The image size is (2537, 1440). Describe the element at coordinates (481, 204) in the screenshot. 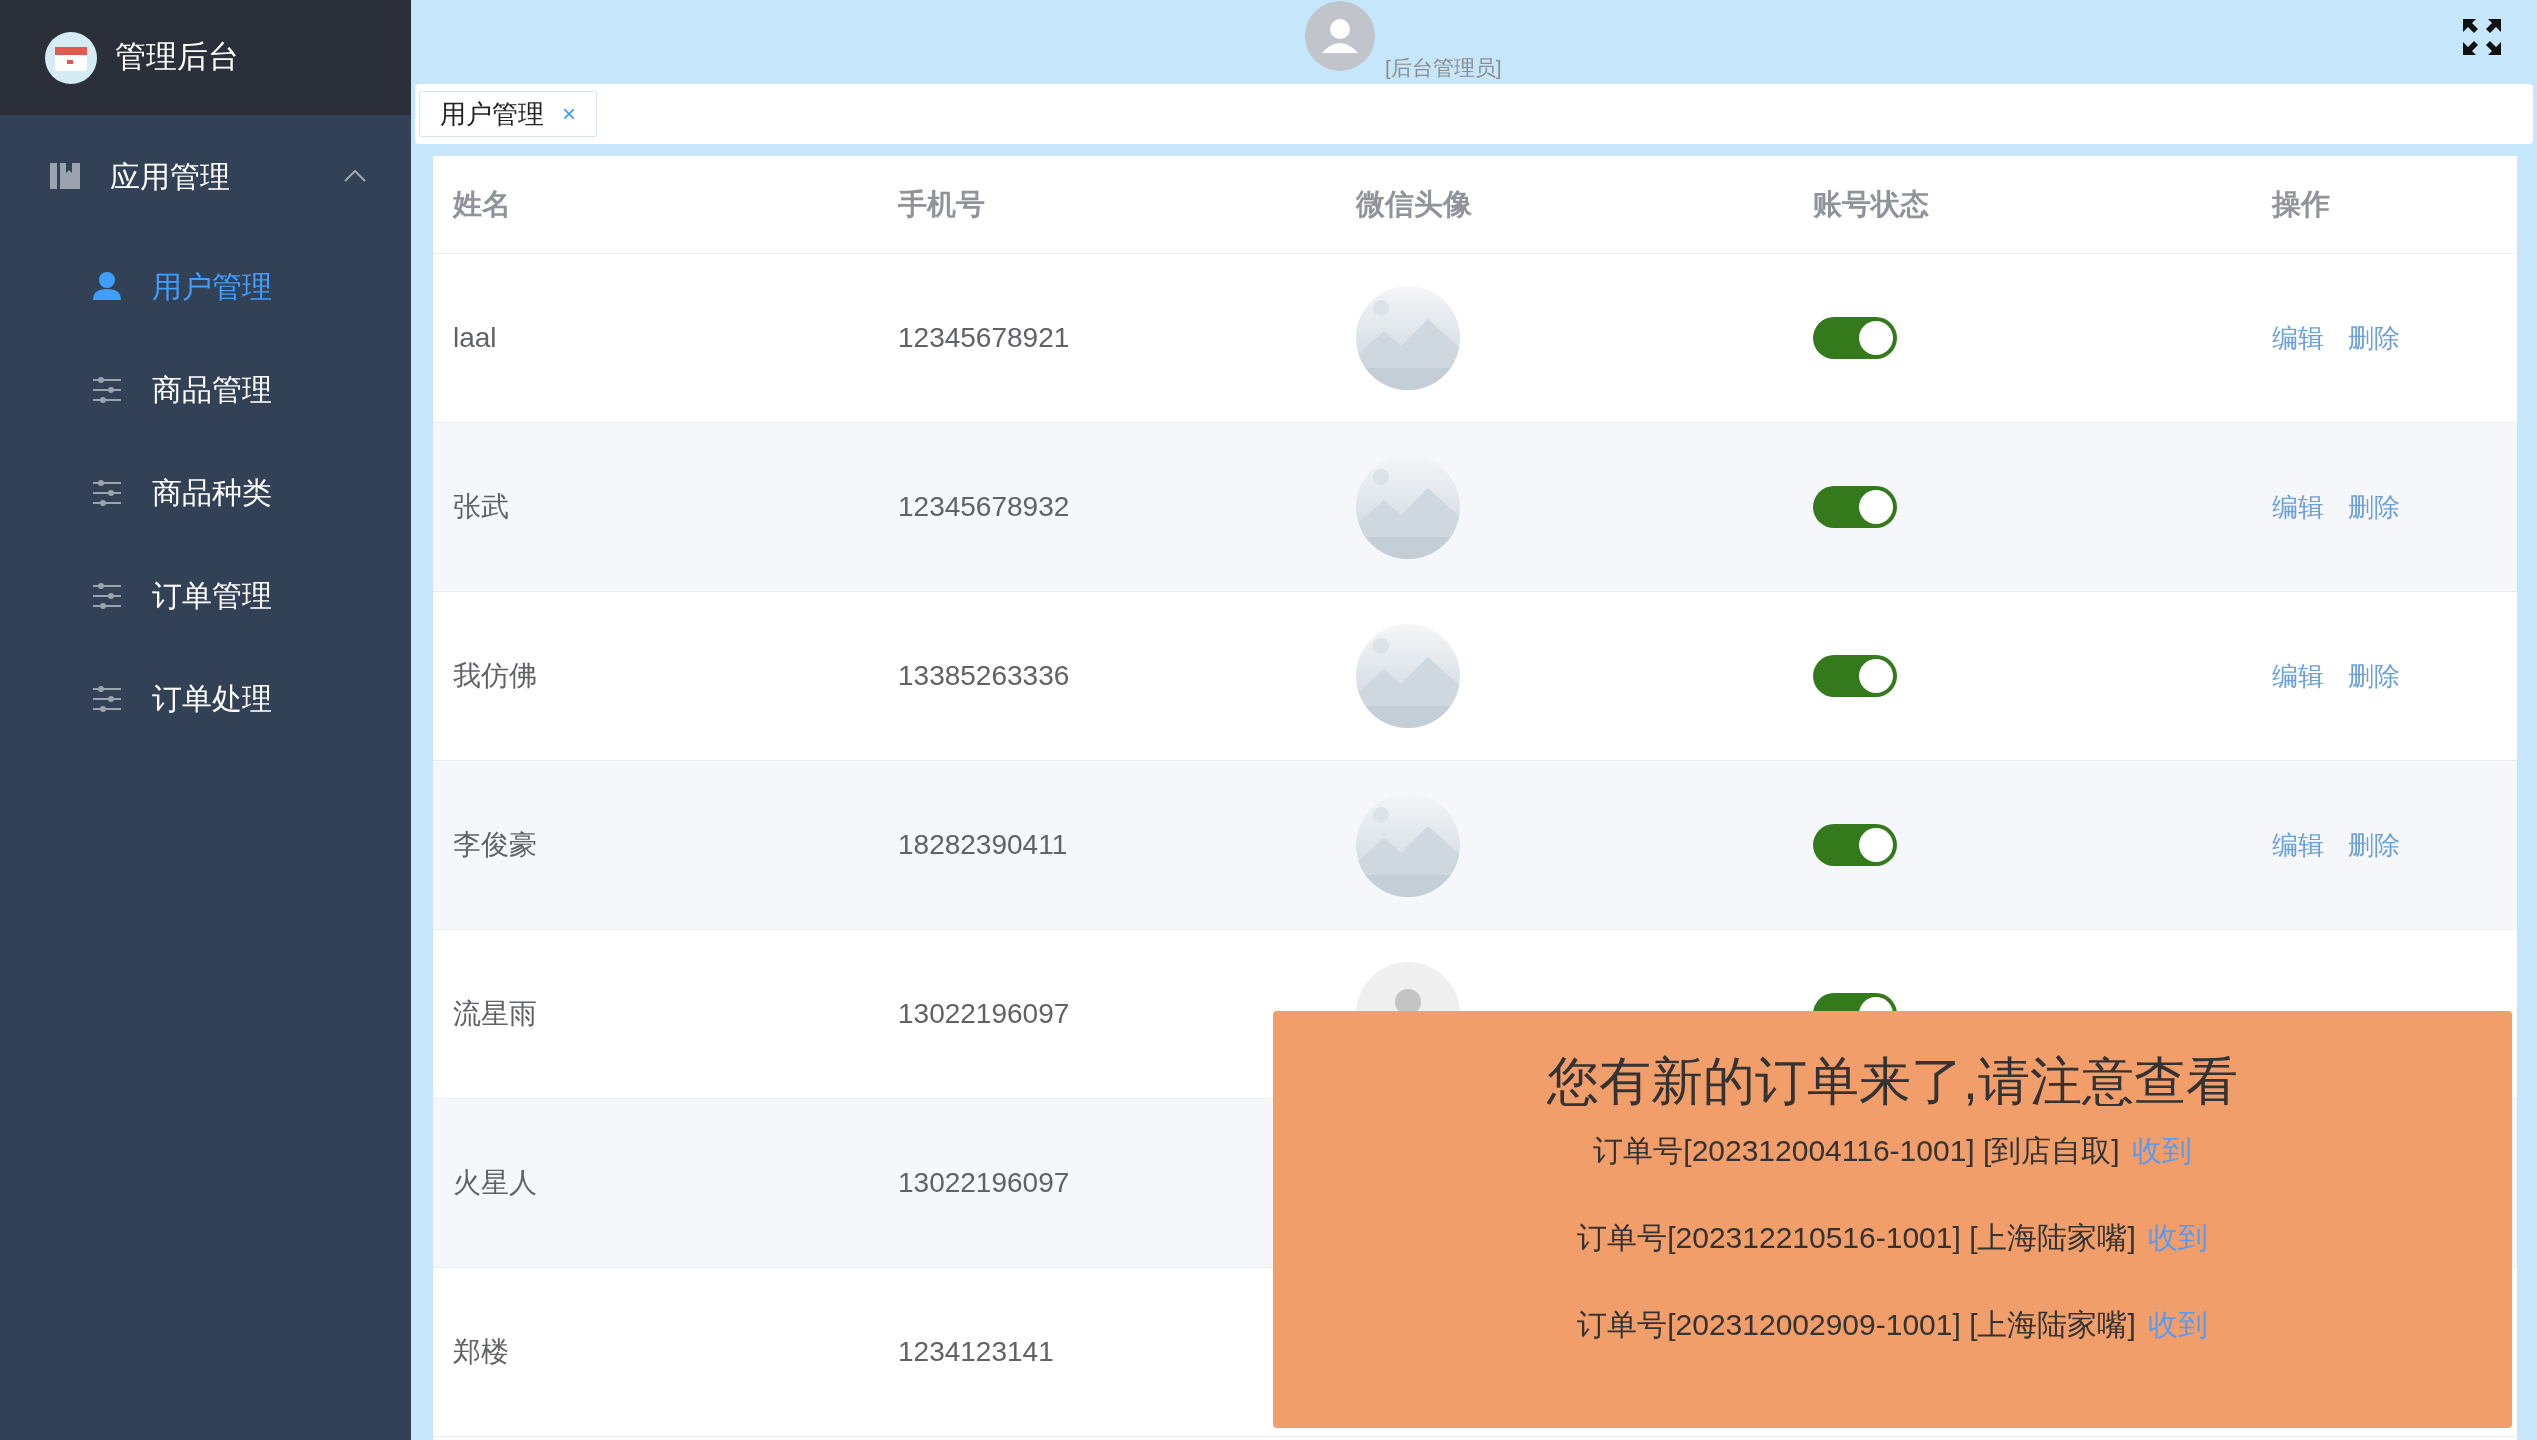

I see `column-header: 姓名` at that location.